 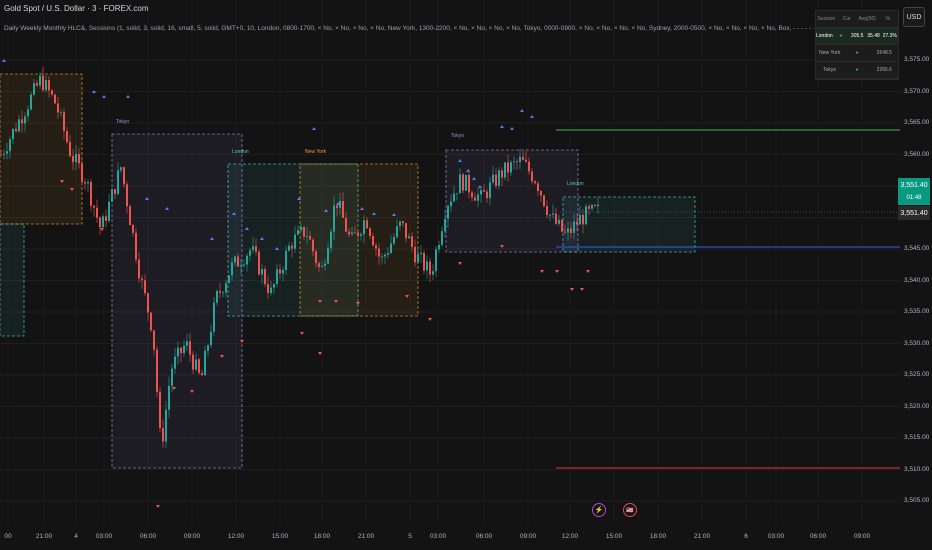 I want to click on table-row: New York ● 2648.5, so click(x=857, y=53).